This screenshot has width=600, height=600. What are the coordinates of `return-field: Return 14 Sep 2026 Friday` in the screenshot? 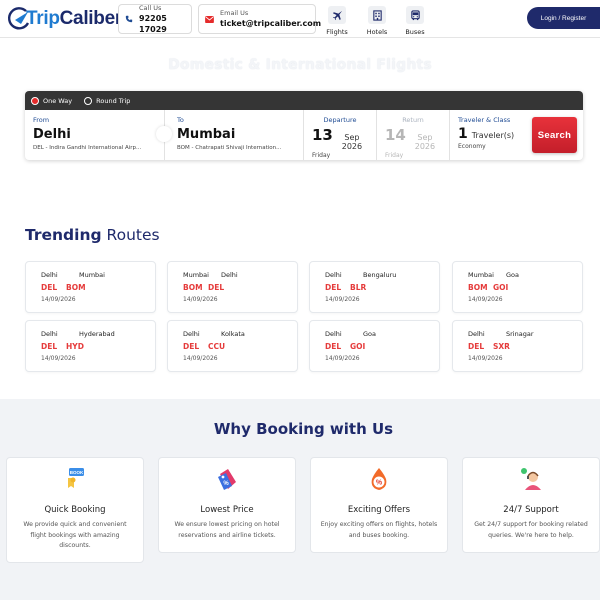 It's located at (413, 135).